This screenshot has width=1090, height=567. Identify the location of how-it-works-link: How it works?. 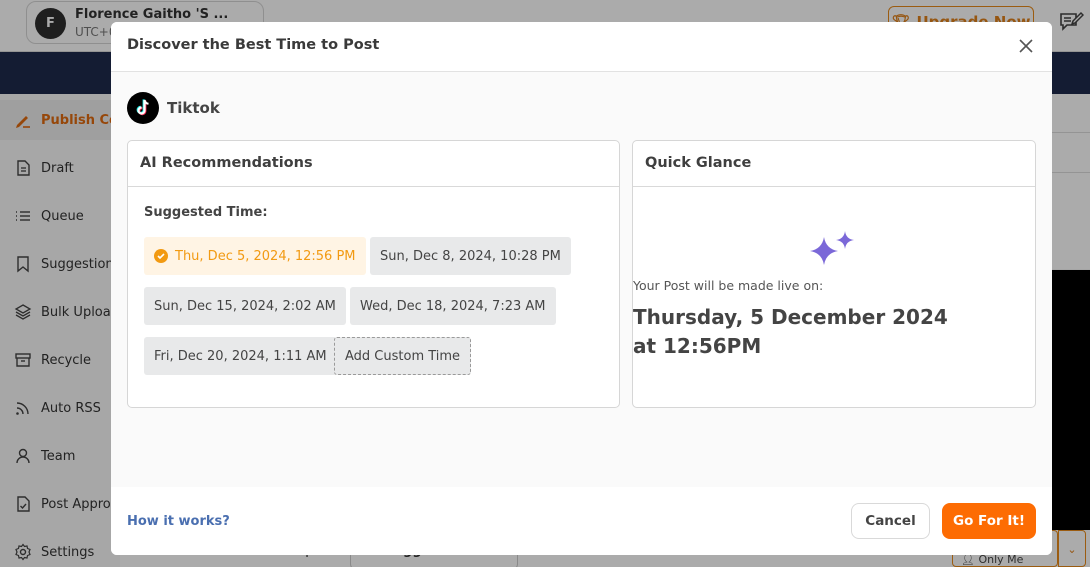
(178, 521).